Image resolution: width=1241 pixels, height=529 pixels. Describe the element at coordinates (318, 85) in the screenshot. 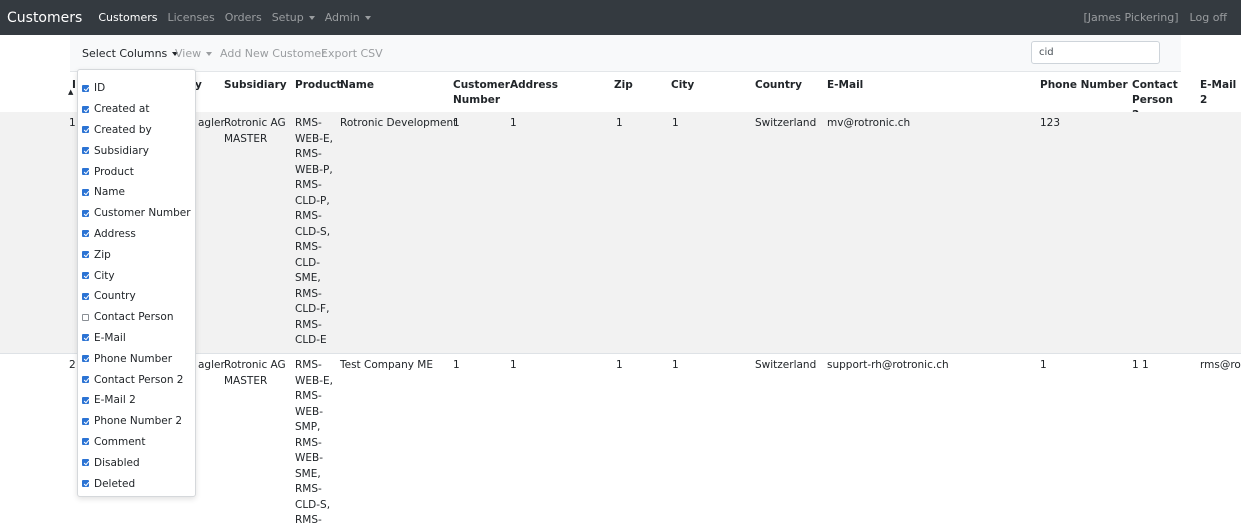

I see `header-product: Product` at that location.